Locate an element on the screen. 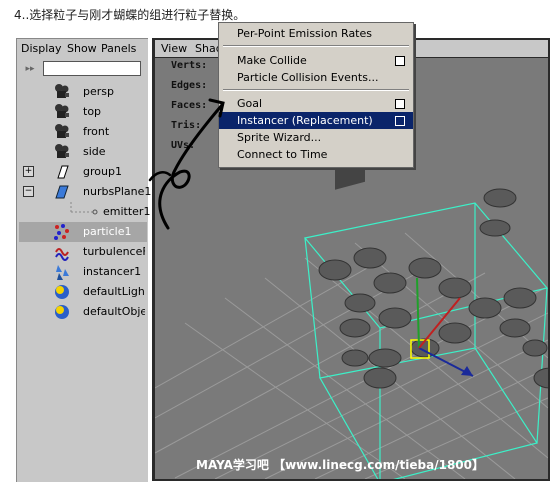 This screenshot has height=482, width=550. menu-item-goal: Goal is located at coordinates (316, 103).